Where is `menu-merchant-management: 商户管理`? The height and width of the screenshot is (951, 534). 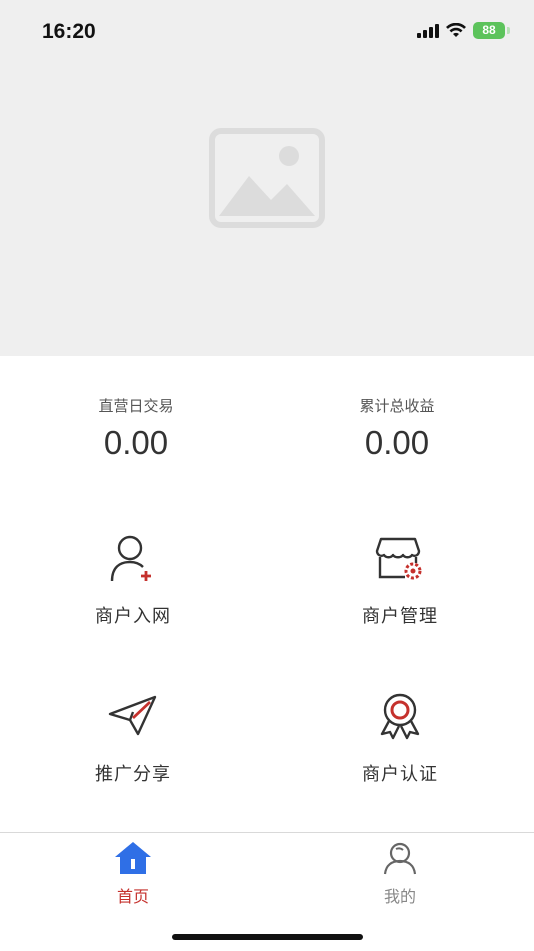
menu-merchant-management: 商户管理 is located at coordinates (400, 580).